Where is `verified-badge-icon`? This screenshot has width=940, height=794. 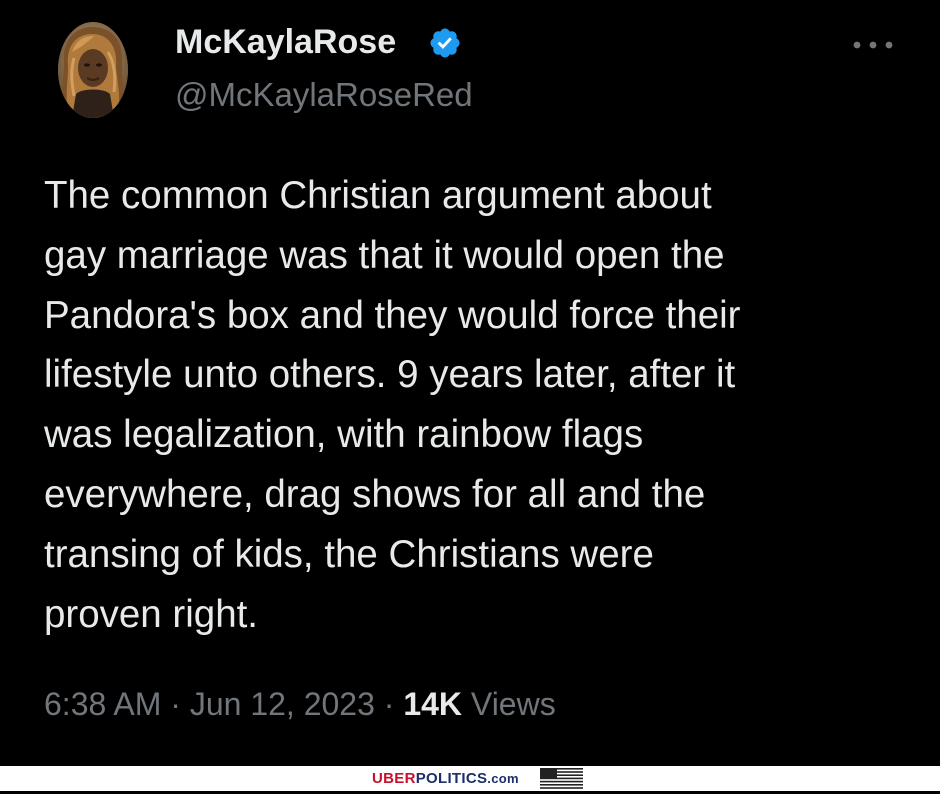
verified-badge-icon is located at coordinates (445, 43).